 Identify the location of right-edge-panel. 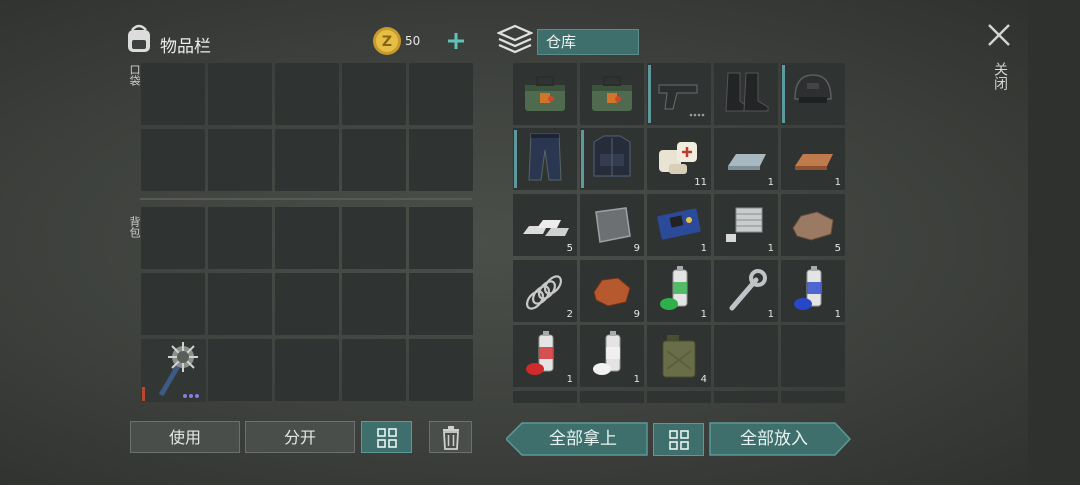
(1054, 242).